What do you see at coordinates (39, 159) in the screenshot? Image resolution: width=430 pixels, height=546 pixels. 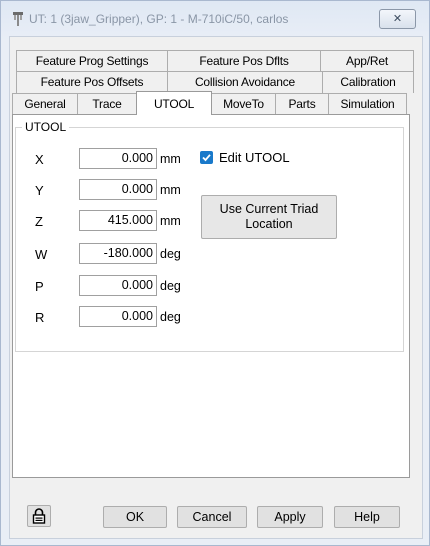 I see `x-label: X` at bounding box center [39, 159].